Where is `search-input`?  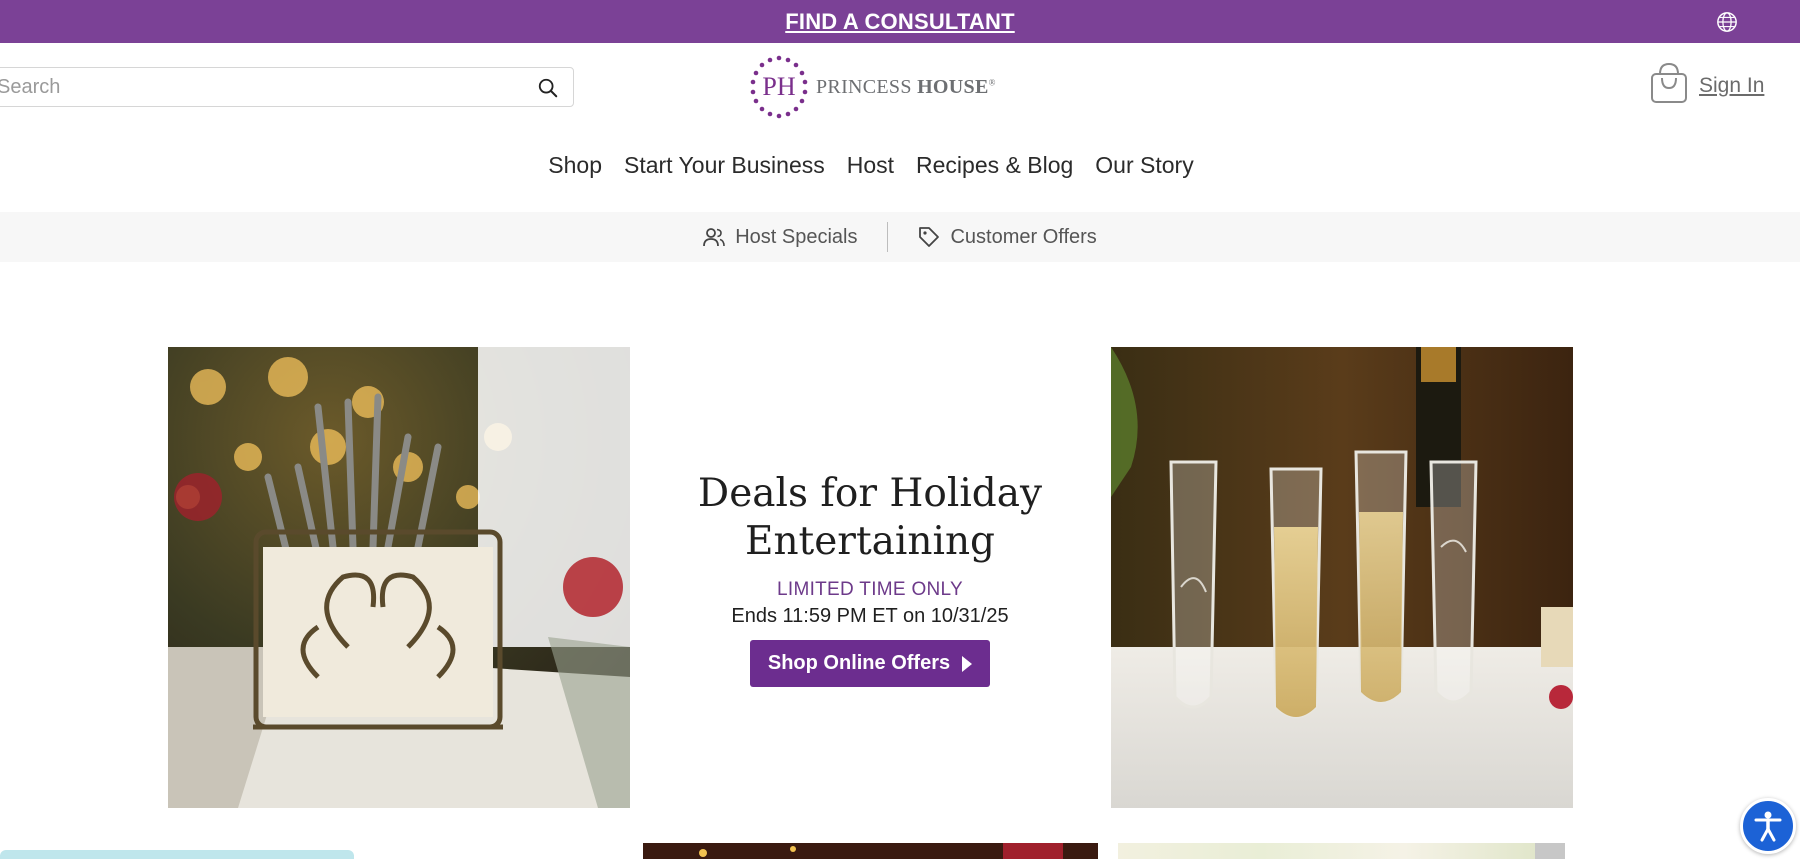 search-input is located at coordinates (255, 87).